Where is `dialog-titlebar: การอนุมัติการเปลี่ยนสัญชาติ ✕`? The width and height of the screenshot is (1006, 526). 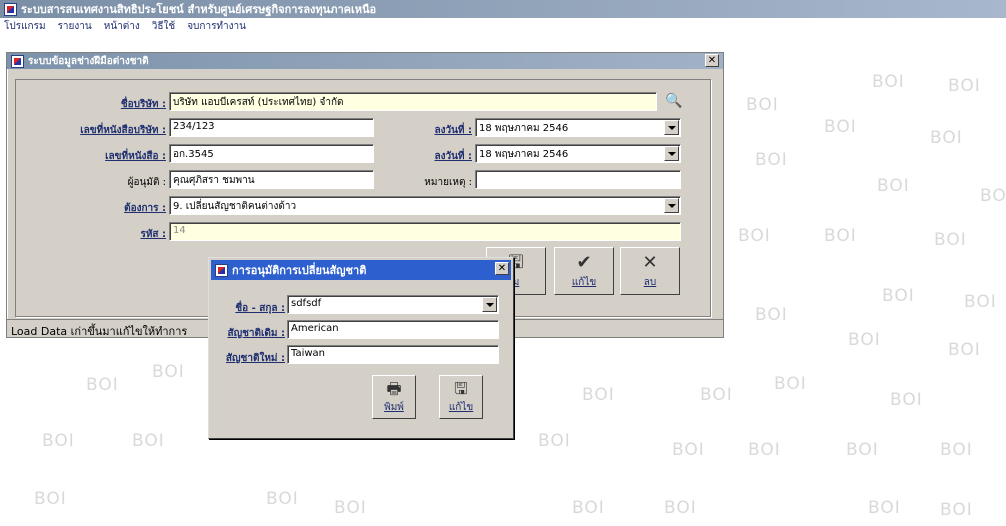
dialog-titlebar: การอนุมัติการเปลี่ยนสัญชาติ ✕ is located at coordinates (361, 270).